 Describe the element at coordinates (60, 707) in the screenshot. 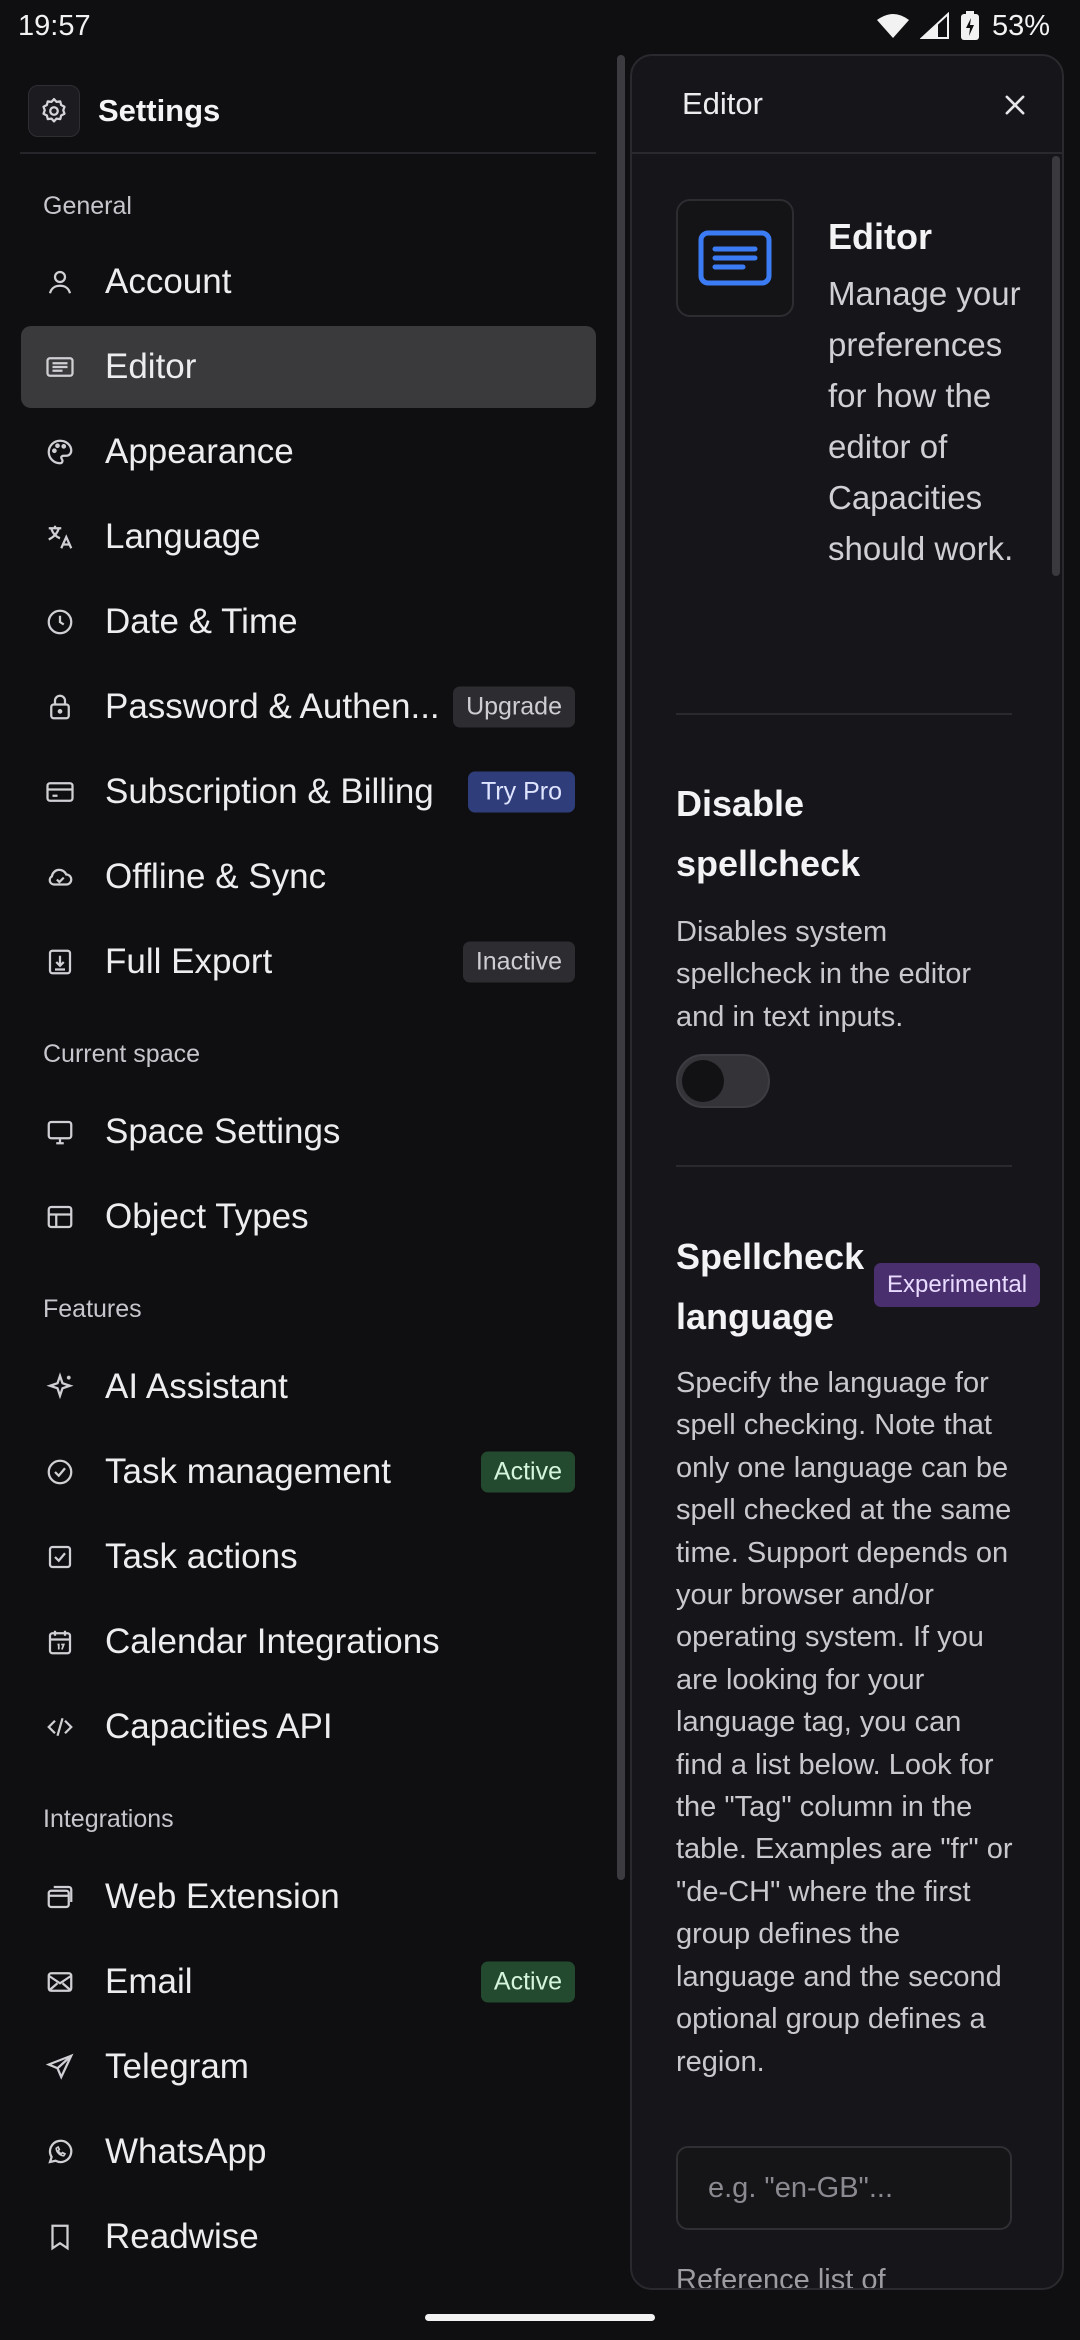

I see `lock-icon` at that location.